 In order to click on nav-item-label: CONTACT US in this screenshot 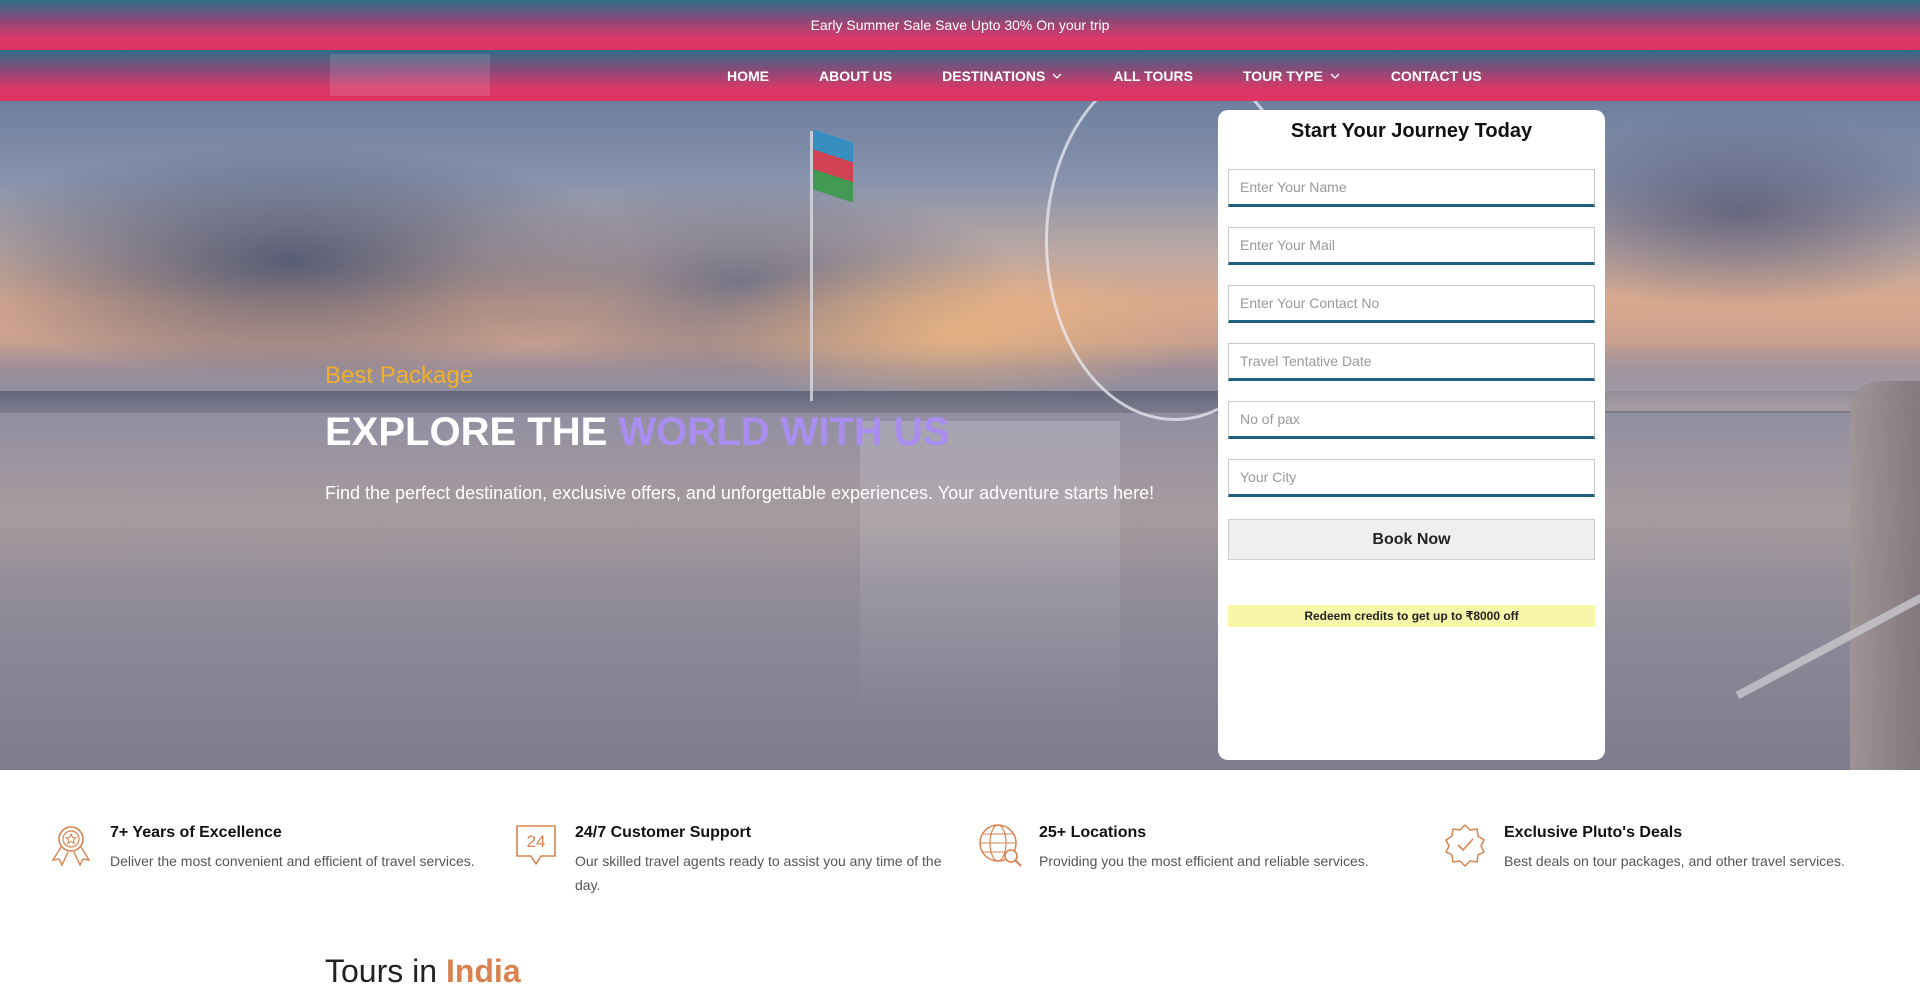, I will do `click(1436, 75)`.